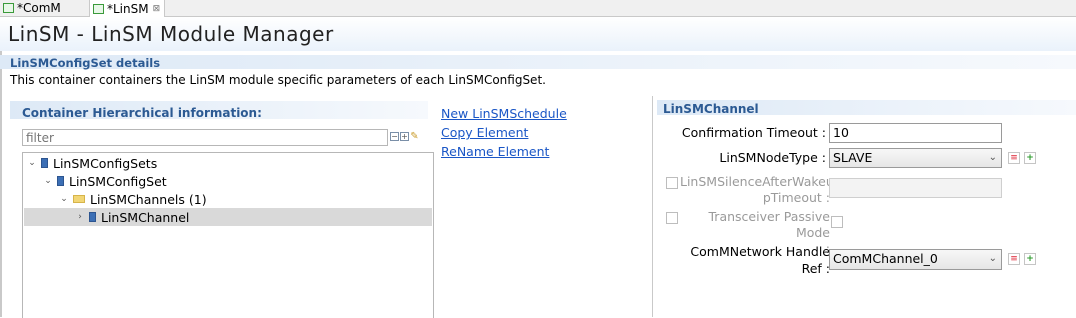 The width and height of the screenshot is (1076, 318). I want to click on comm-network-handle-value: ComMChannel_0, so click(885, 258).